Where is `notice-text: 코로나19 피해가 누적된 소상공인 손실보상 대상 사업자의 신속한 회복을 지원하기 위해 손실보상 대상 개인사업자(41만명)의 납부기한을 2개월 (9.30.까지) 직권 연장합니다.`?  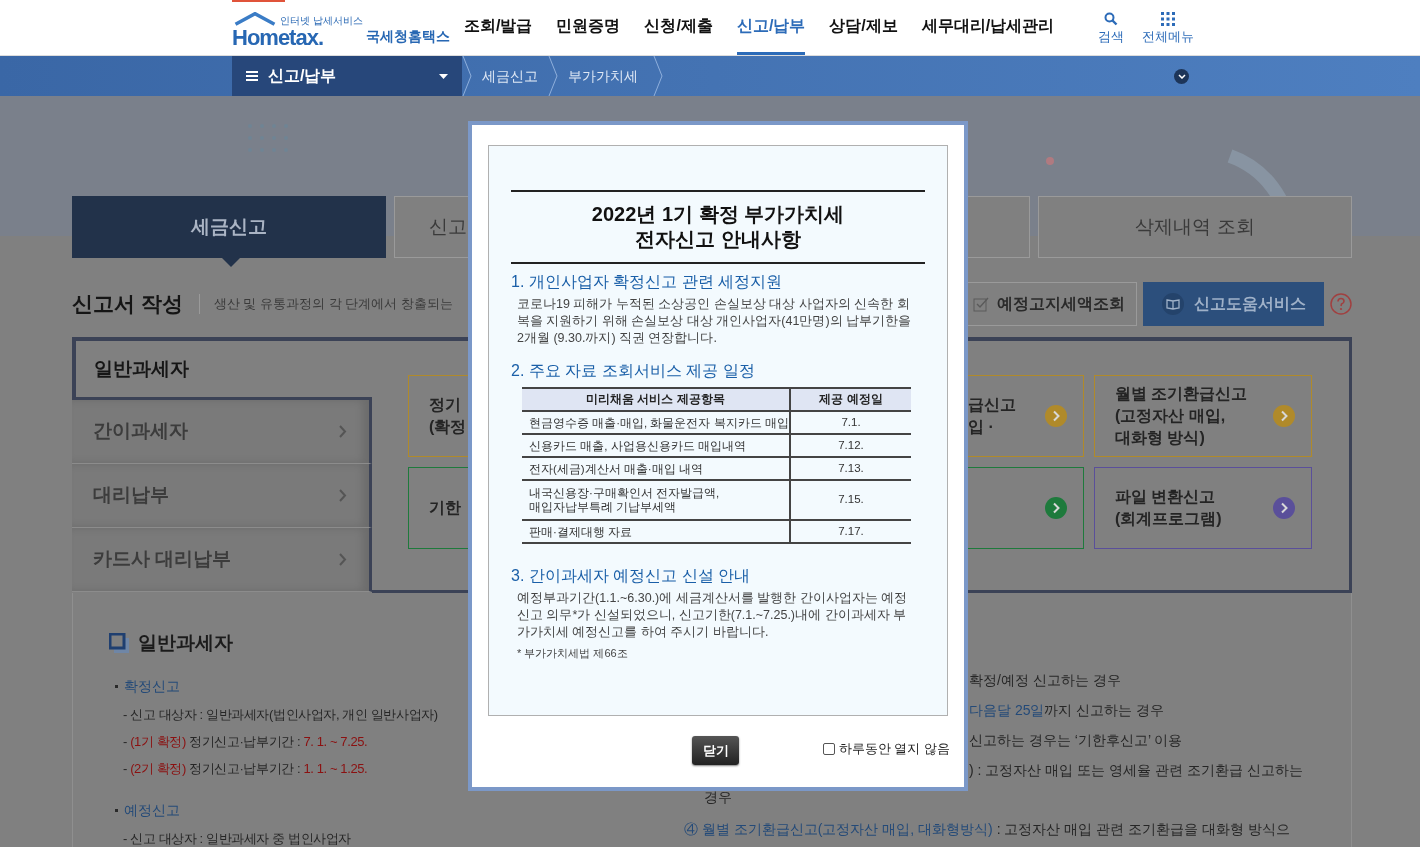 notice-text: 코로나19 피해가 누적된 소상공인 손실보상 대상 사업자의 신속한 회복을 지원하기 위해 손실보상 대상 개인사업자(41만명)의 납부기한을 2개월 (9.30.까지) 직권 연장합니다. is located at coordinates (715, 321).